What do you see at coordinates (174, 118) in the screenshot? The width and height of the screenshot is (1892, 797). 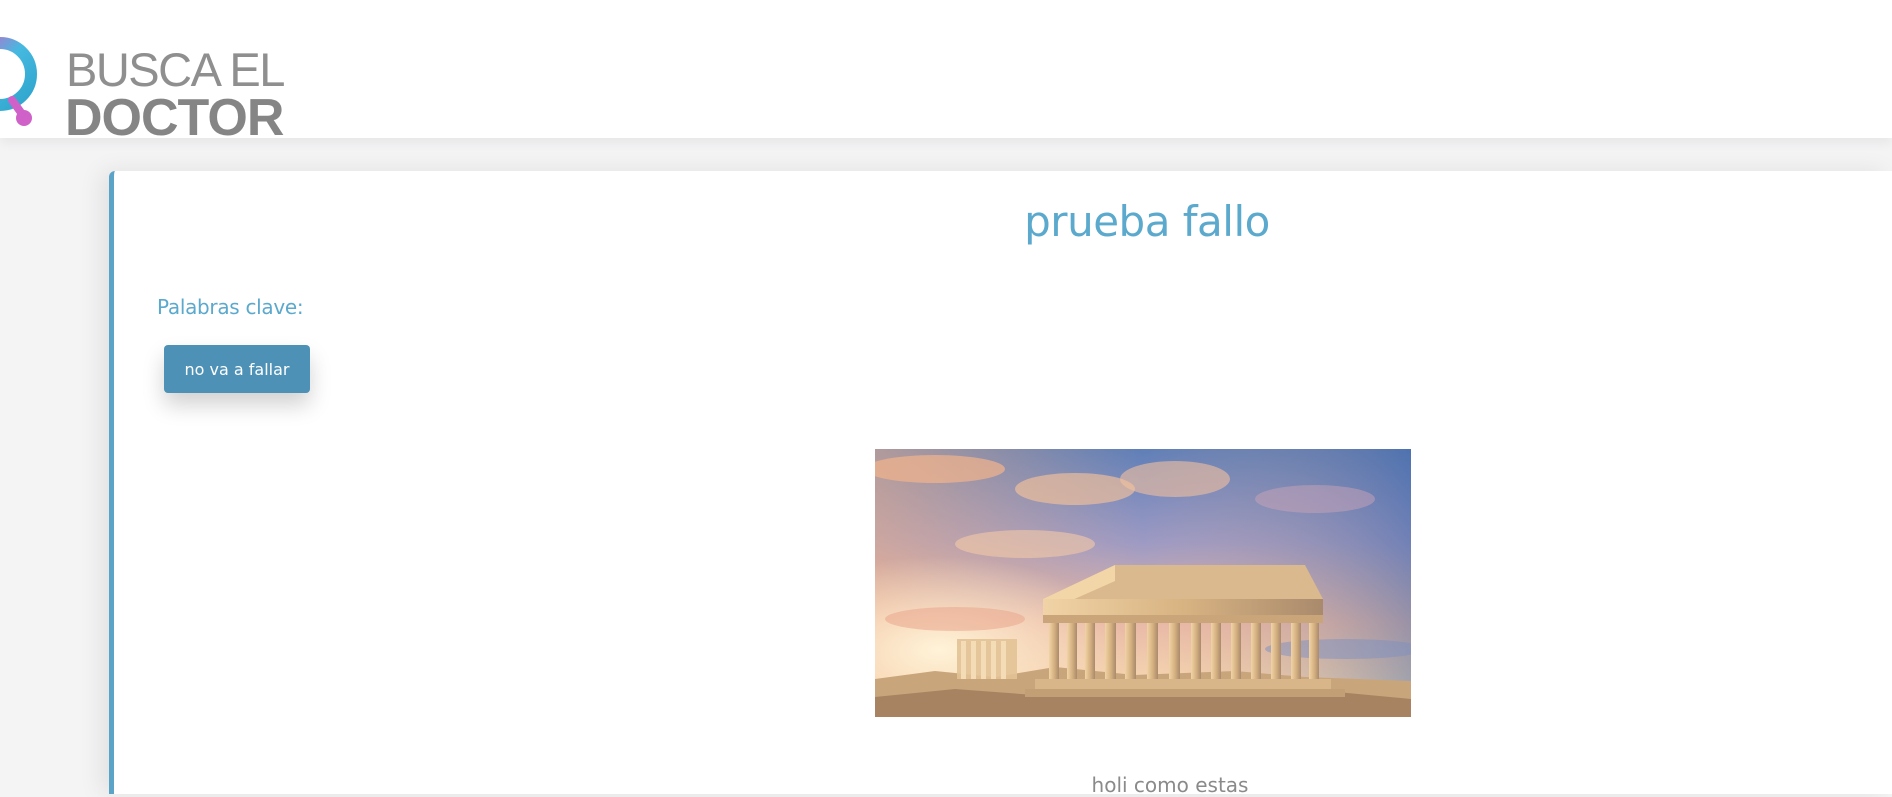 I see `logo-text-line2: DOCTOR` at bounding box center [174, 118].